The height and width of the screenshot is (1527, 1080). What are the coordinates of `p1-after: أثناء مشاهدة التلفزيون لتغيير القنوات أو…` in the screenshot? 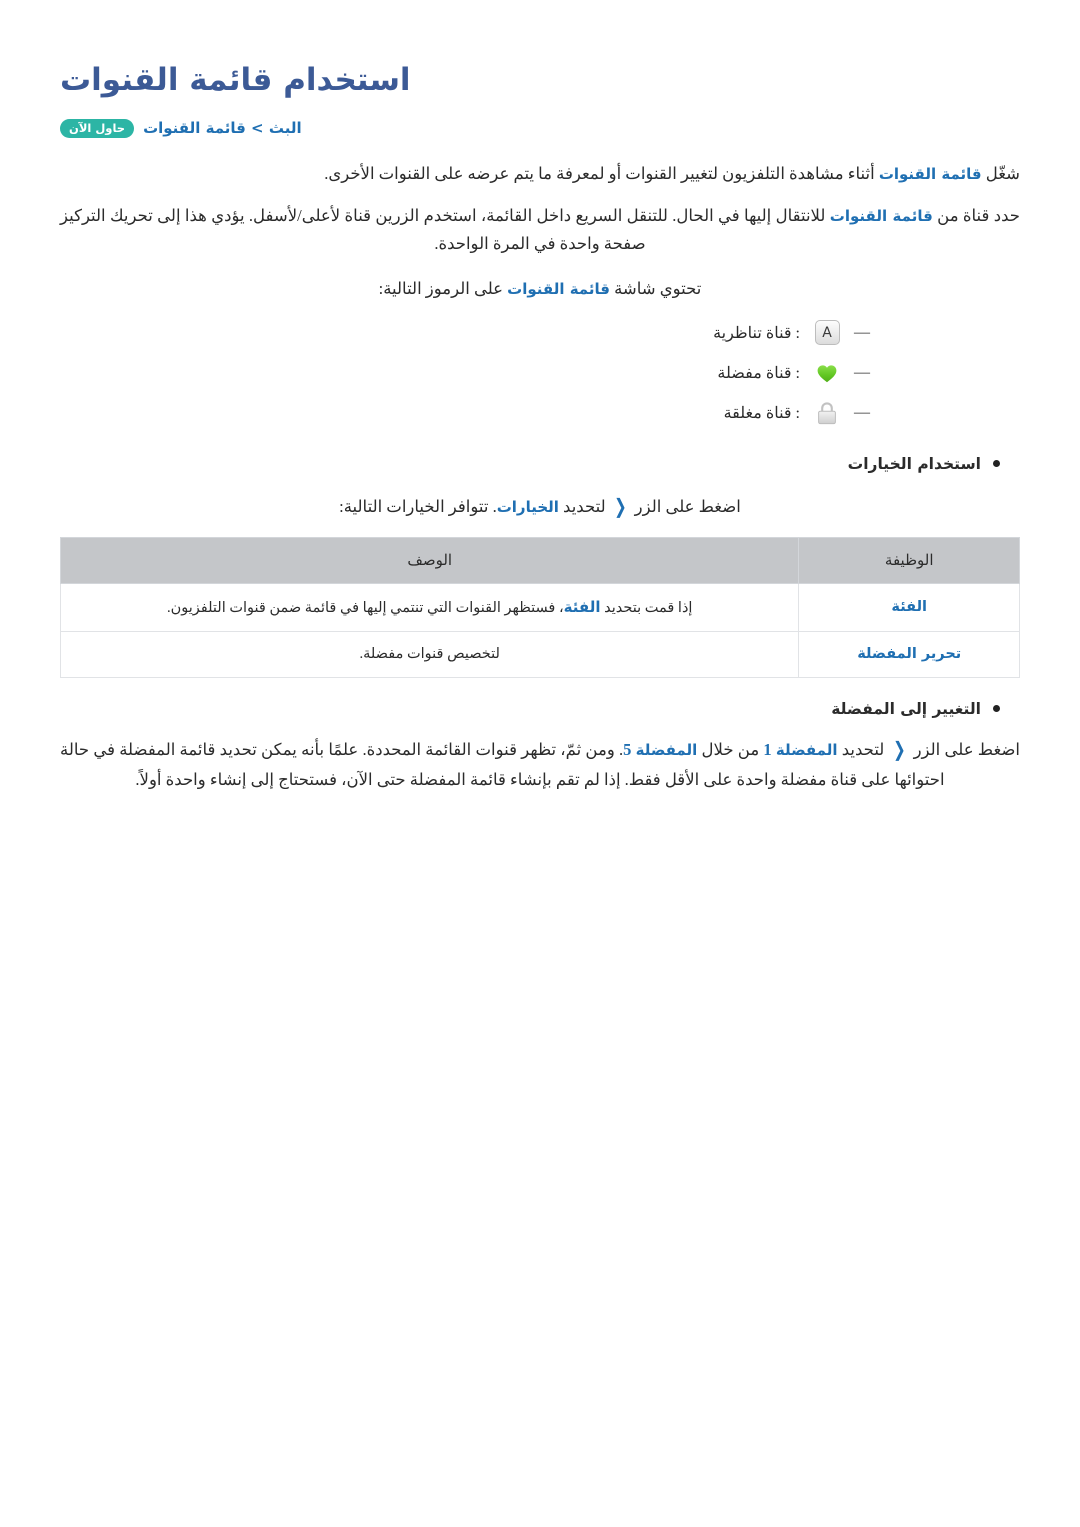 It's located at (601, 173).